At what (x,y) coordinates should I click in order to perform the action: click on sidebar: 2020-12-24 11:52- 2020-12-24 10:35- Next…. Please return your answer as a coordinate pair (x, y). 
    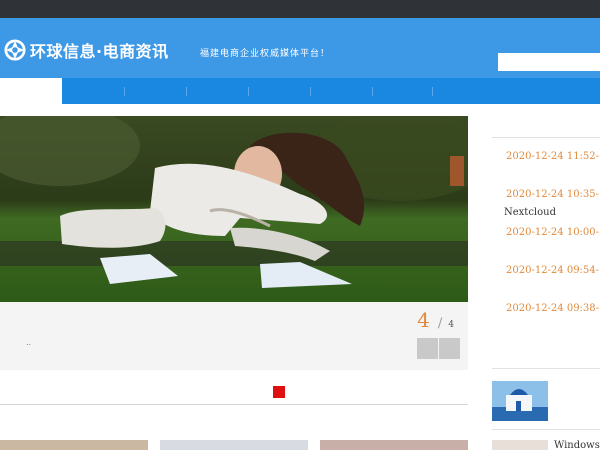
    Looking at the image, I should click on (546, 277).